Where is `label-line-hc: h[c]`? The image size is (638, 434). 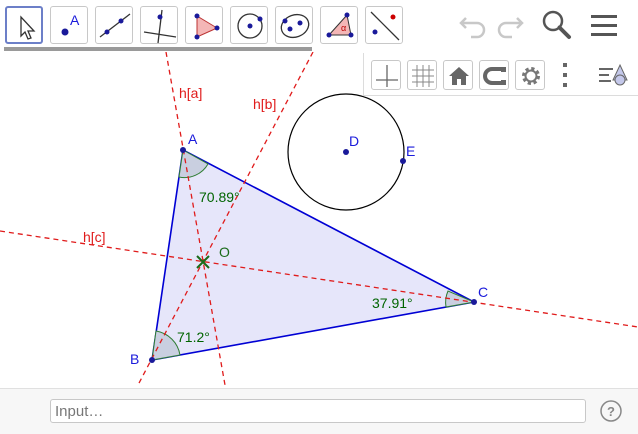 label-line-hc: h[c] is located at coordinates (94, 237).